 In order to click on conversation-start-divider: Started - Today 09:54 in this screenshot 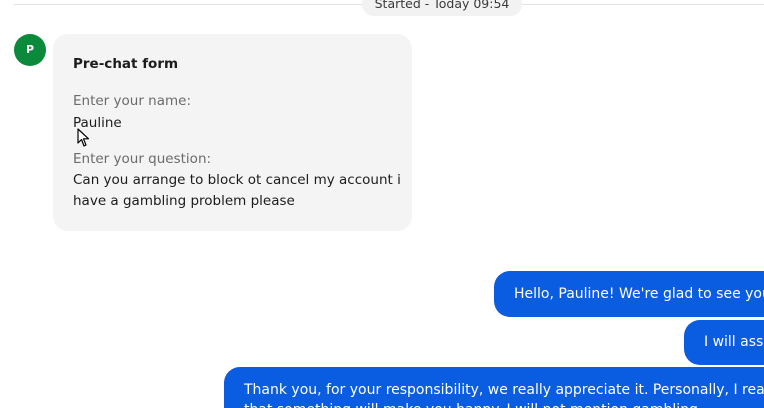, I will do `click(442, 8)`.